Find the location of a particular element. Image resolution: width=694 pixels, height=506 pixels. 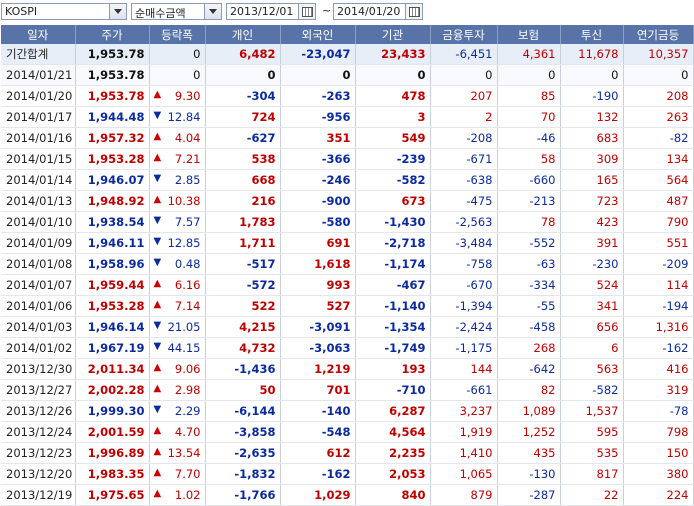

col-header-date: 일자 is located at coordinates (38, 34).